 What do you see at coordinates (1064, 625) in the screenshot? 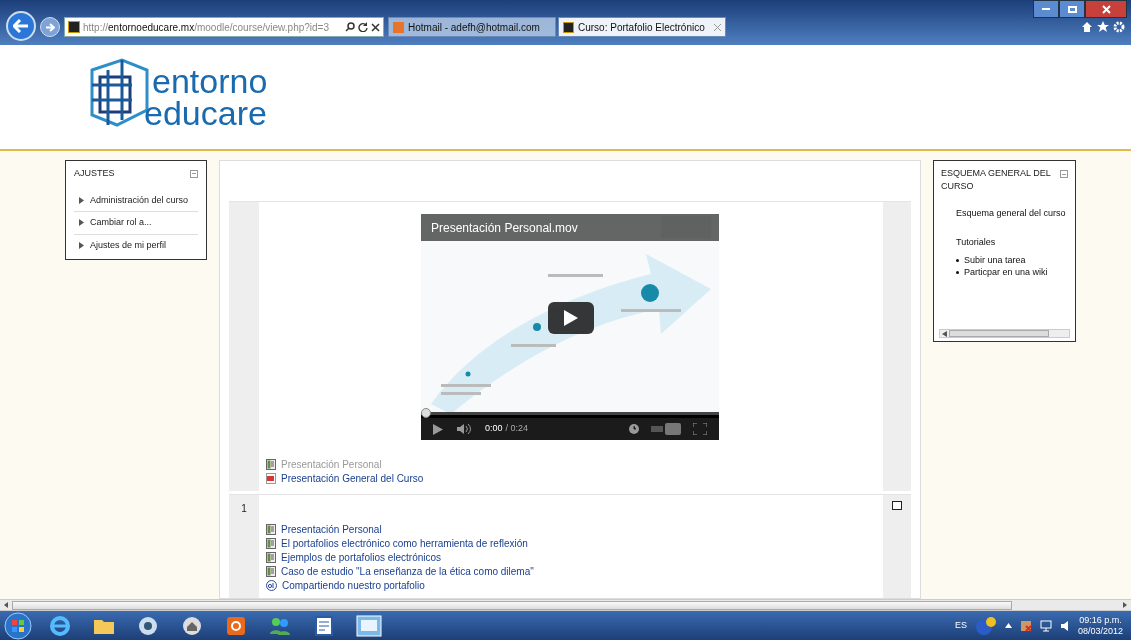
I see `speaker-icon` at bounding box center [1064, 625].